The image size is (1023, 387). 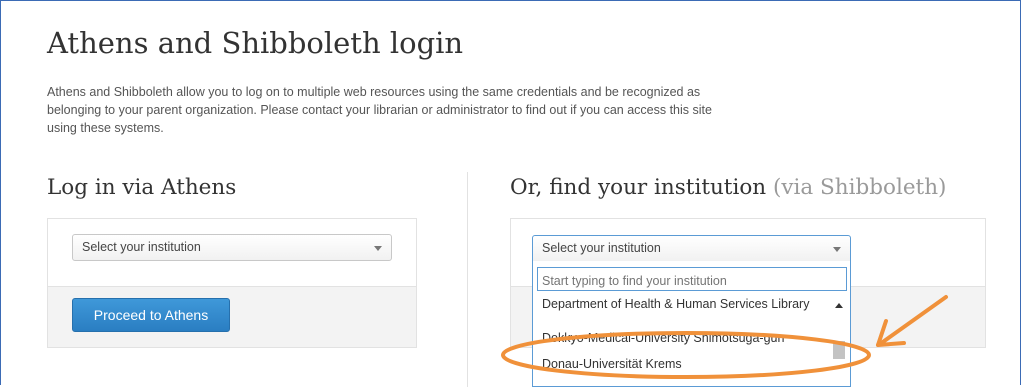 I want to click on shibboleth-heading-main: Or, find your institution, so click(x=638, y=187).